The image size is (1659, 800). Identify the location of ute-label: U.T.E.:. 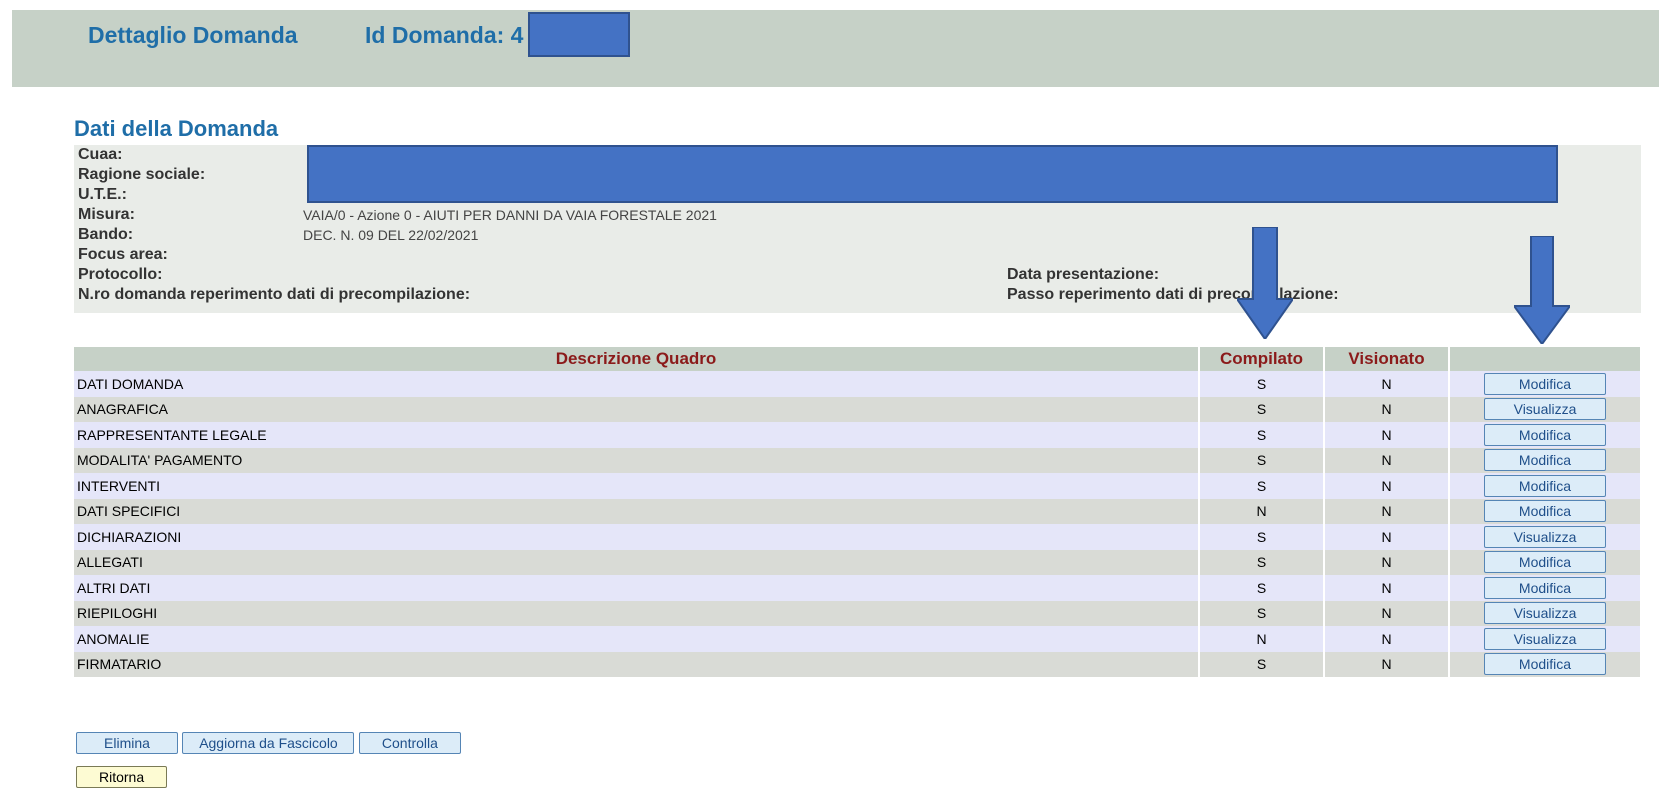
(102, 194).